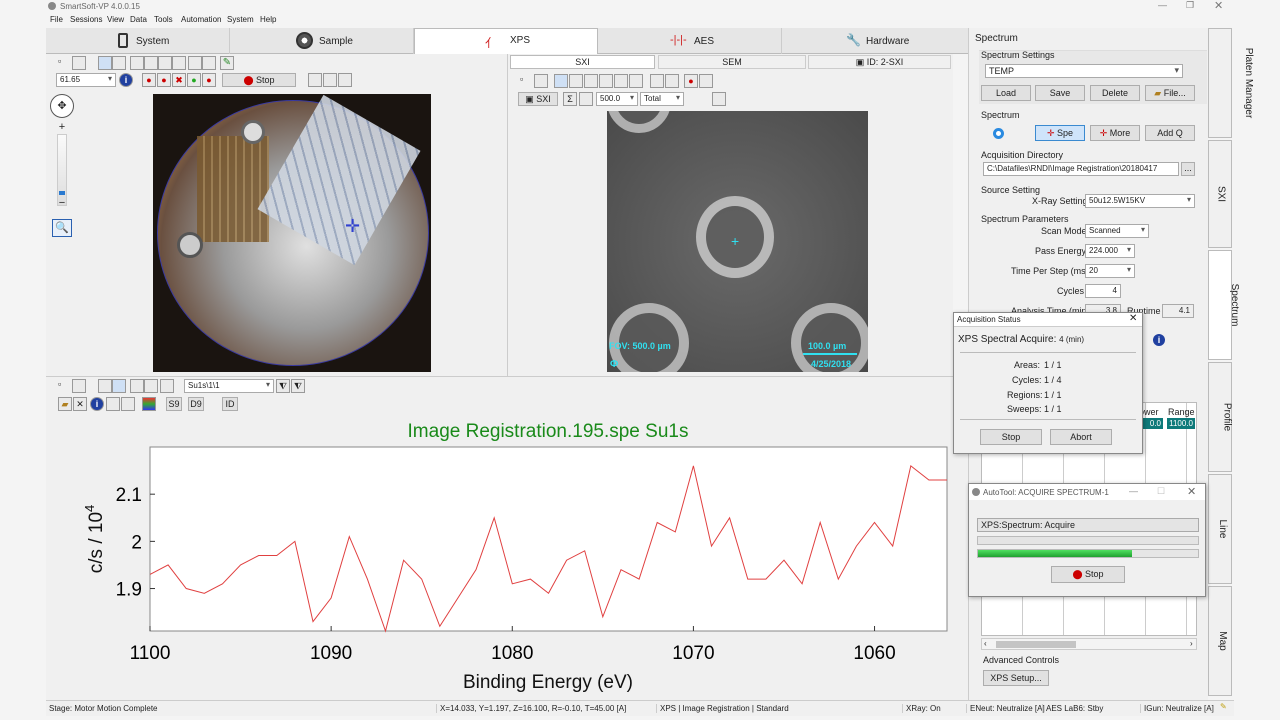  What do you see at coordinates (227, 63) in the screenshot?
I see `pin-icon: ✎` at bounding box center [227, 63].